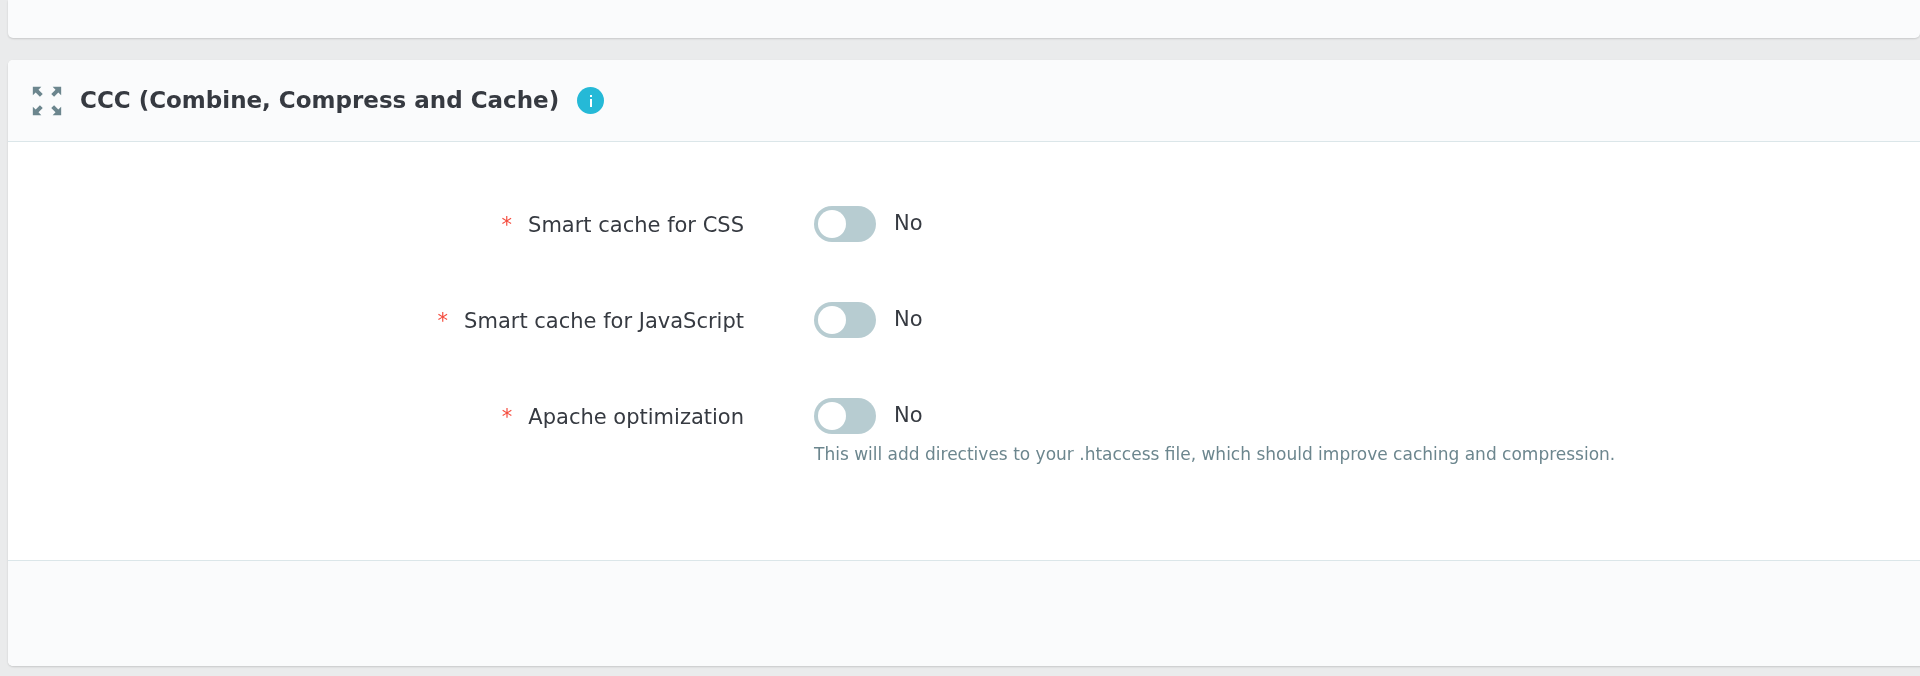  Describe the element at coordinates (591, 100) in the screenshot. I see `info-icon` at that location.